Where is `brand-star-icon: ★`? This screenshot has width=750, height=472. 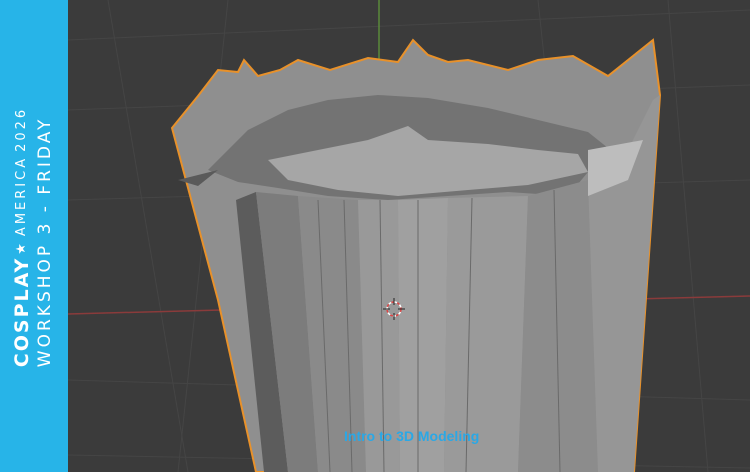 brand-star-icon: ★ is located at coordinates (21, 247).